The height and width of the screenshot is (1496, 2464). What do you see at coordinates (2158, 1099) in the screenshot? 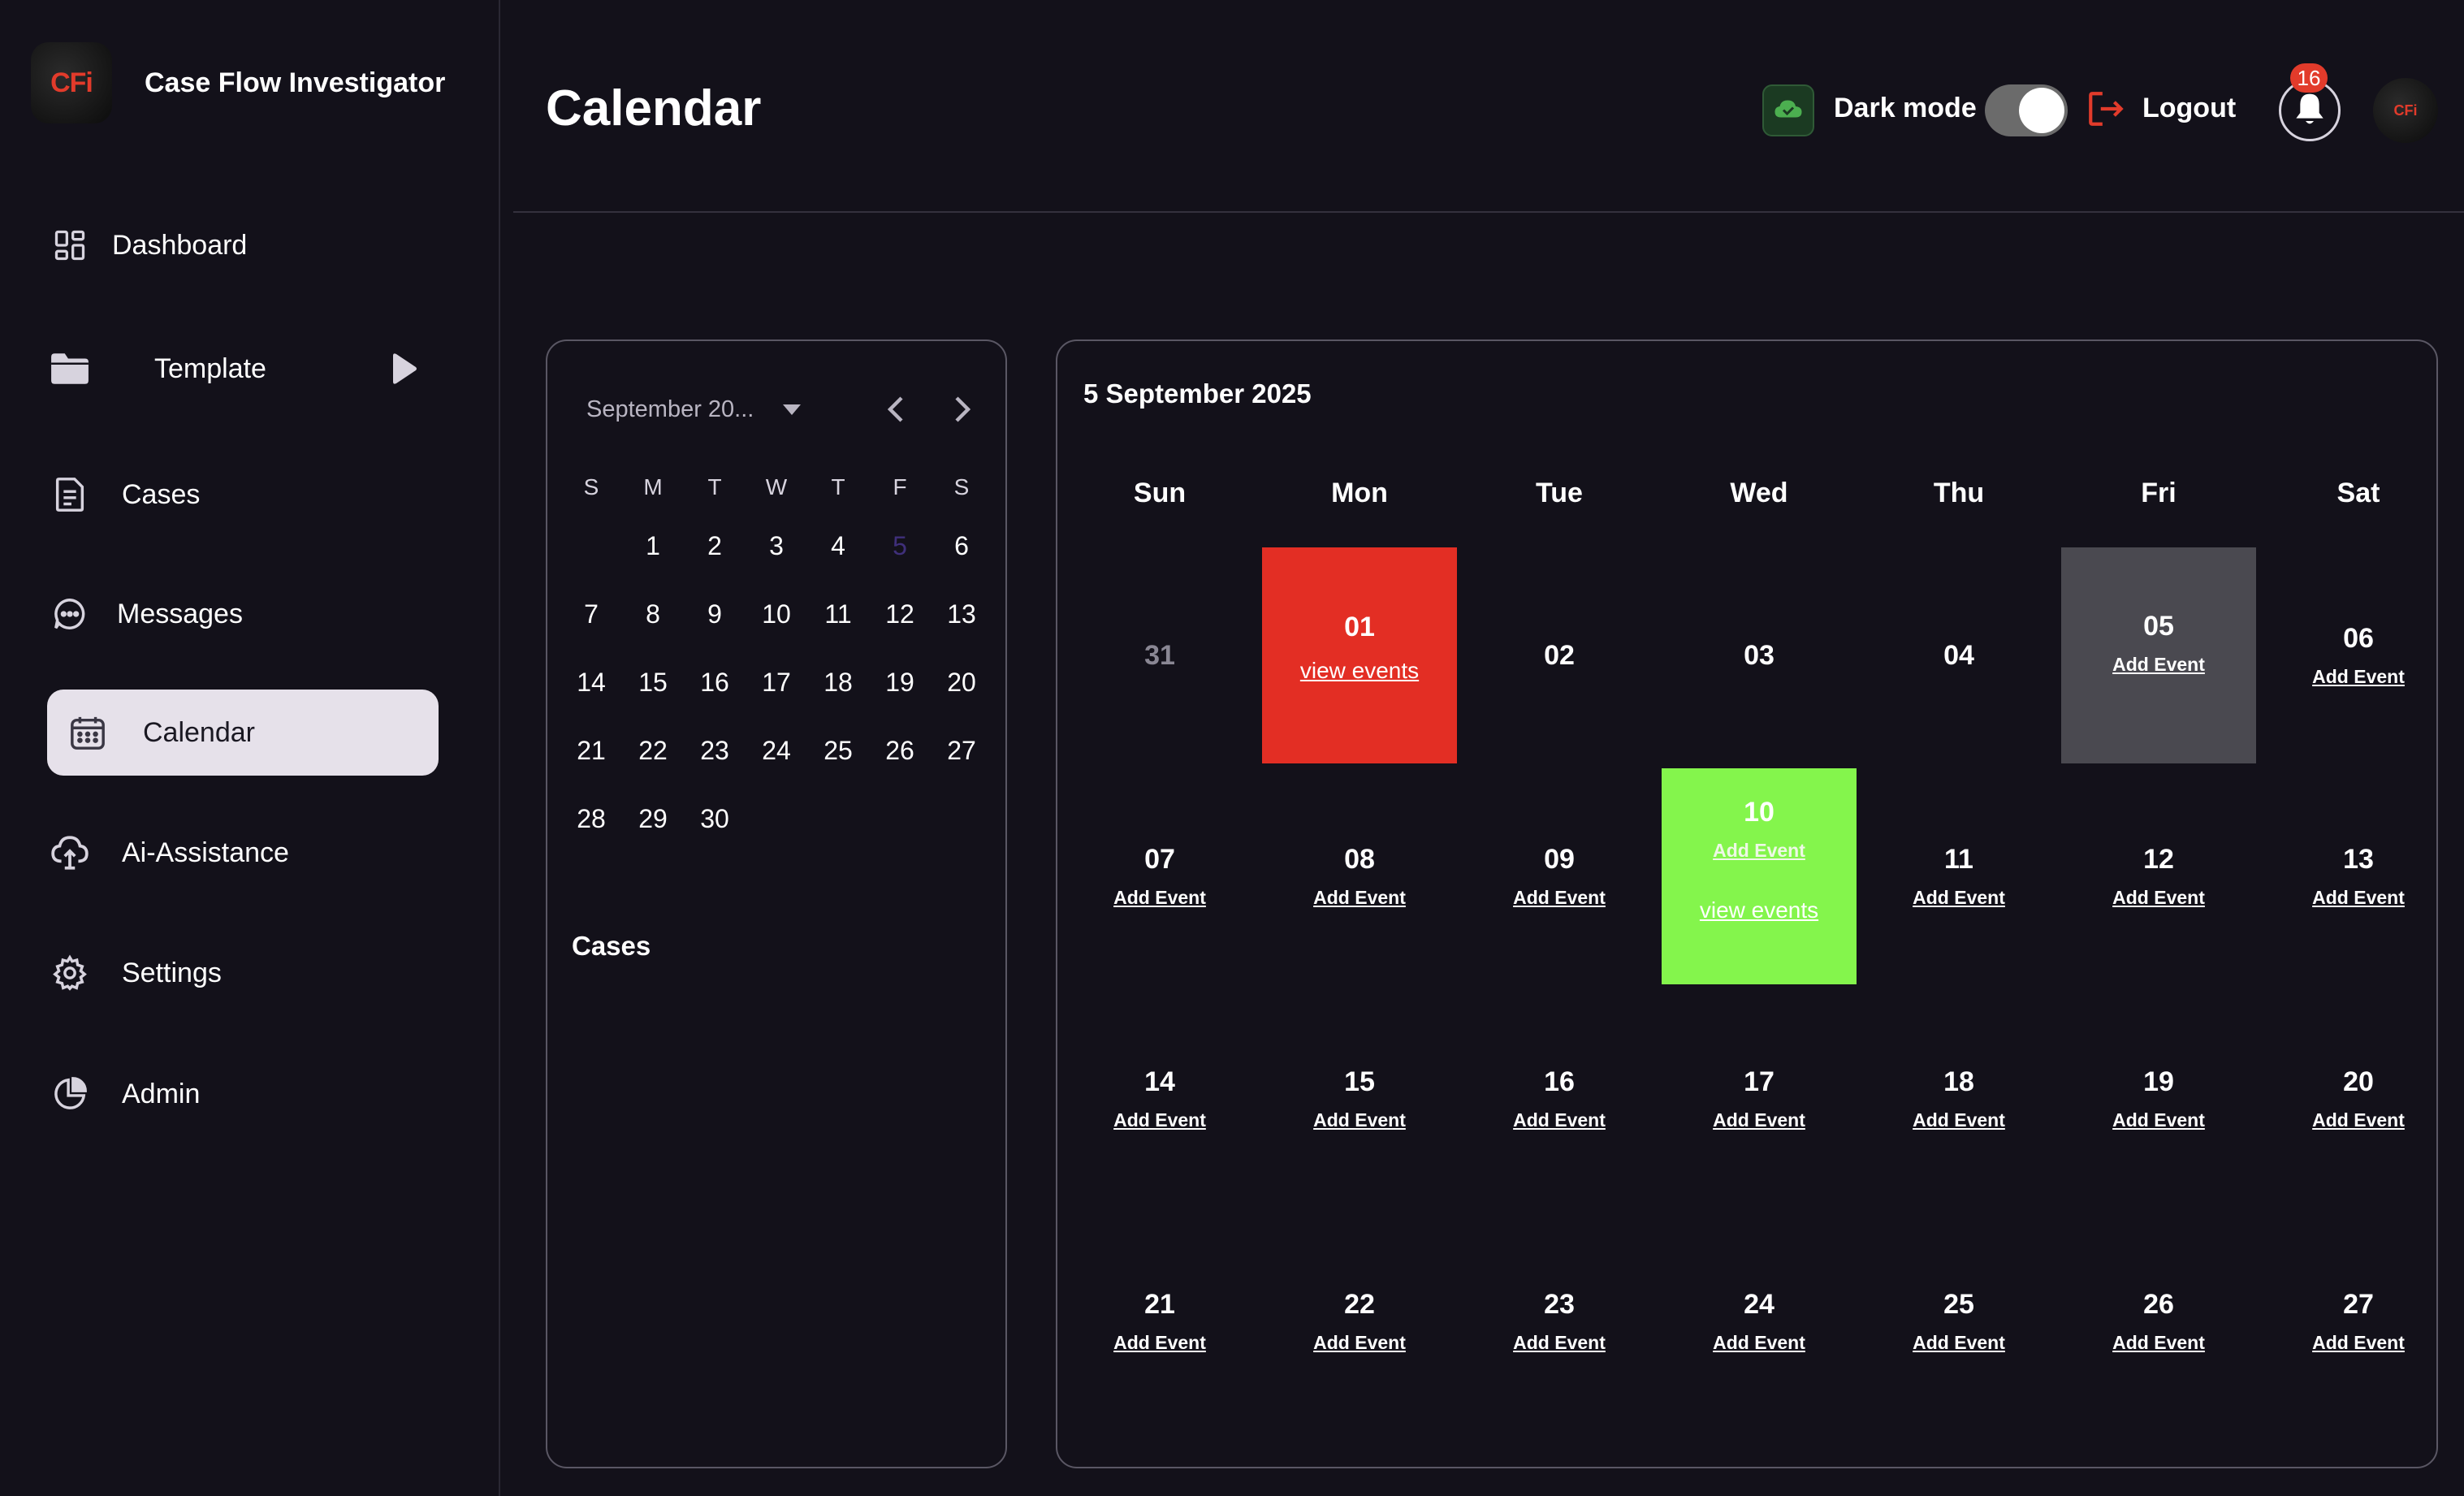
I see `calendar-day-cell: 19 Add Event` at bounding box center [2158, 1099].